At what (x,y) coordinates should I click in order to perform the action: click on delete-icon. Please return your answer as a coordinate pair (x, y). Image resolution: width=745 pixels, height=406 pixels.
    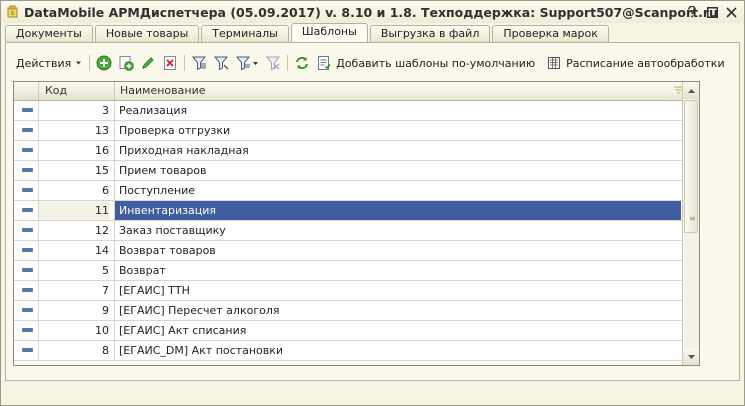
    Looking at the image, I should click on (170, 63).